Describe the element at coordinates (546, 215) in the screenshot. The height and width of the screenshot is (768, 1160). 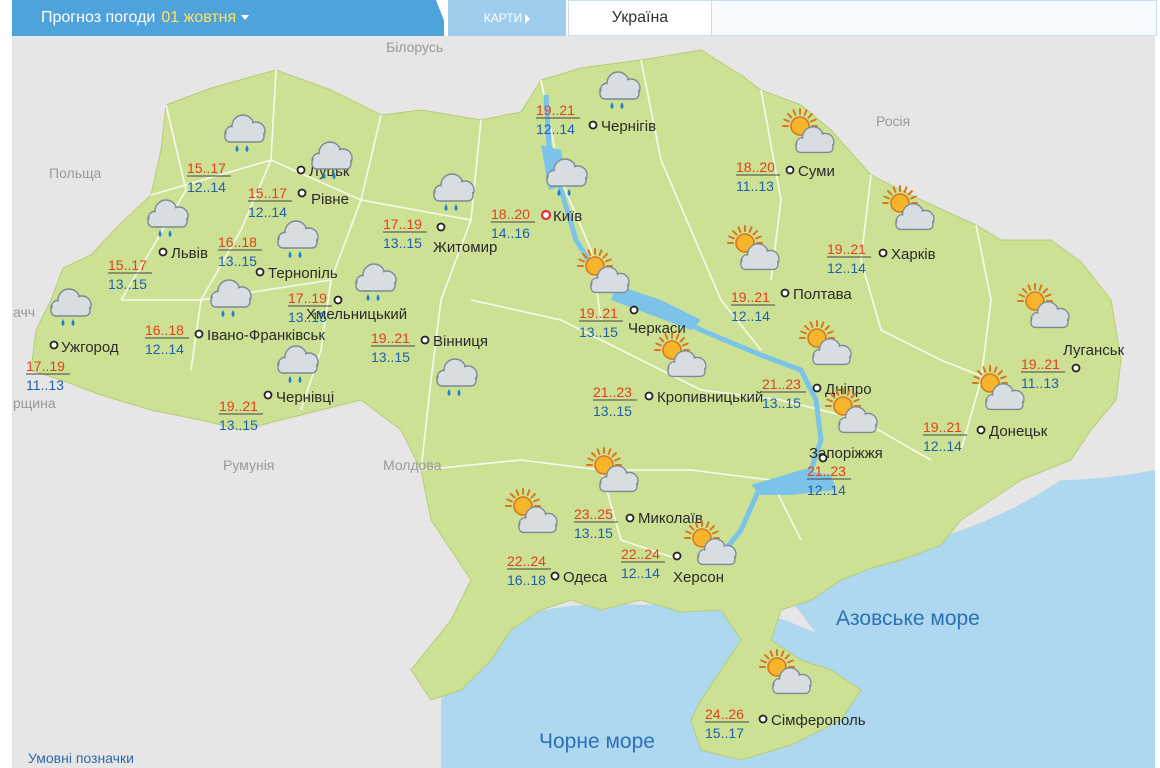
I see `capital-marker` at that location.